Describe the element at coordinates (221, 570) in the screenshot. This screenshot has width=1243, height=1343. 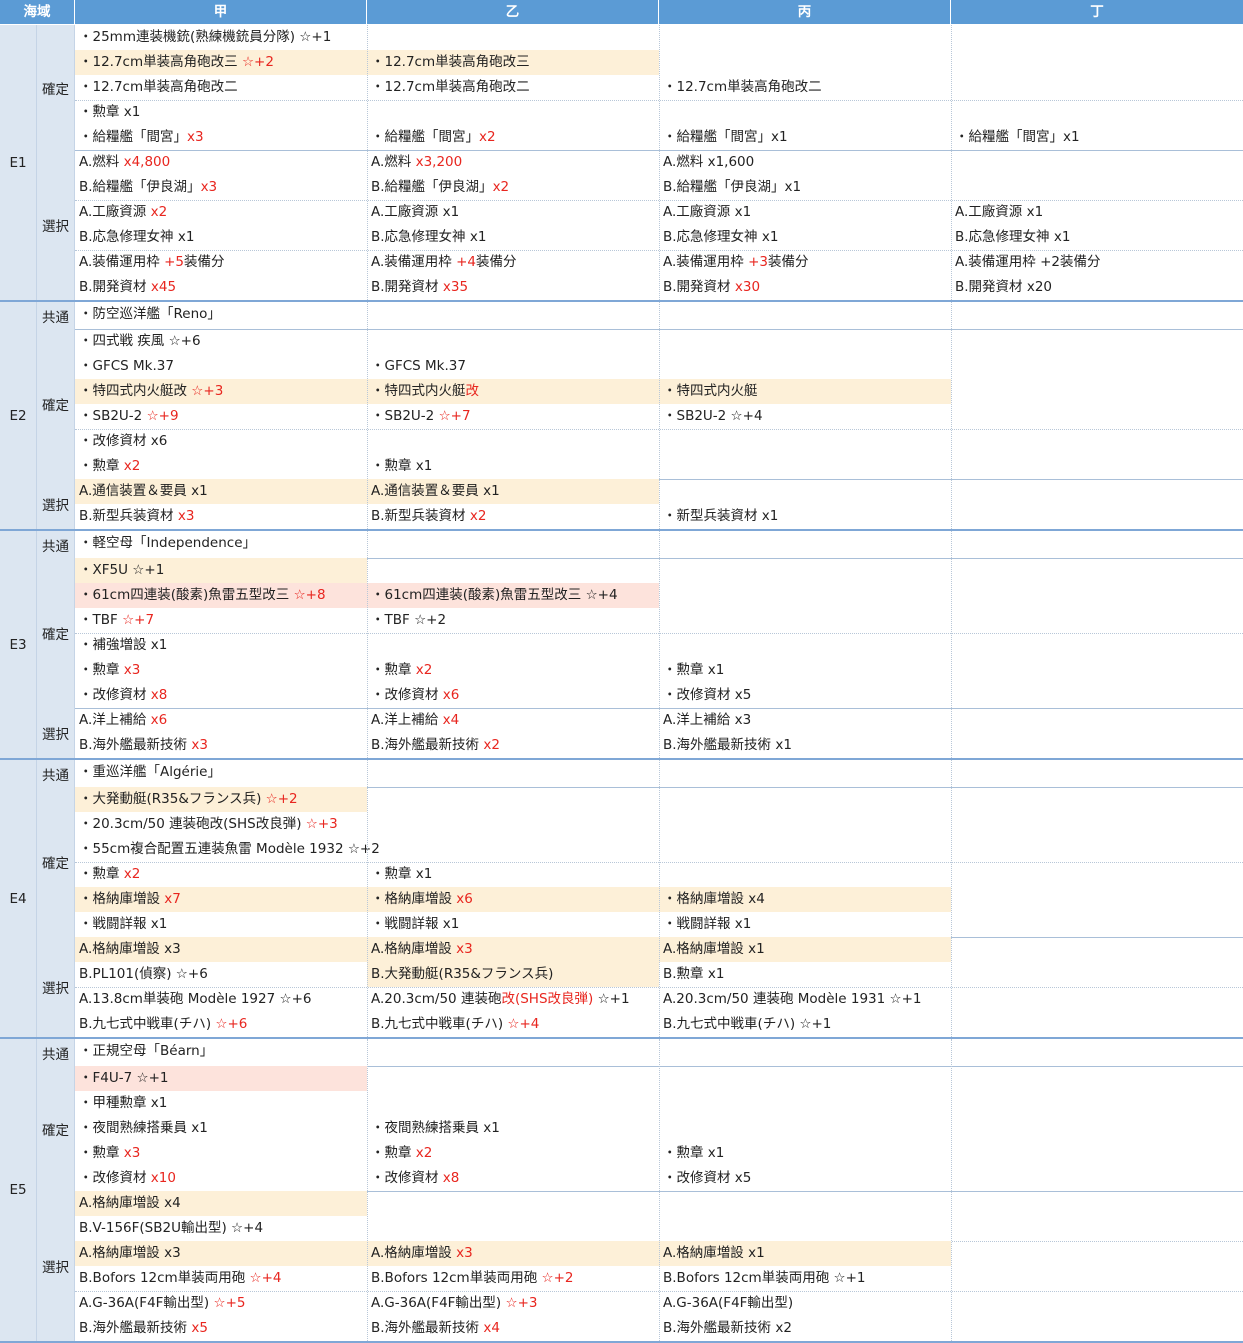
I see `reward-item: ・XF5U ☆+1` at that location.